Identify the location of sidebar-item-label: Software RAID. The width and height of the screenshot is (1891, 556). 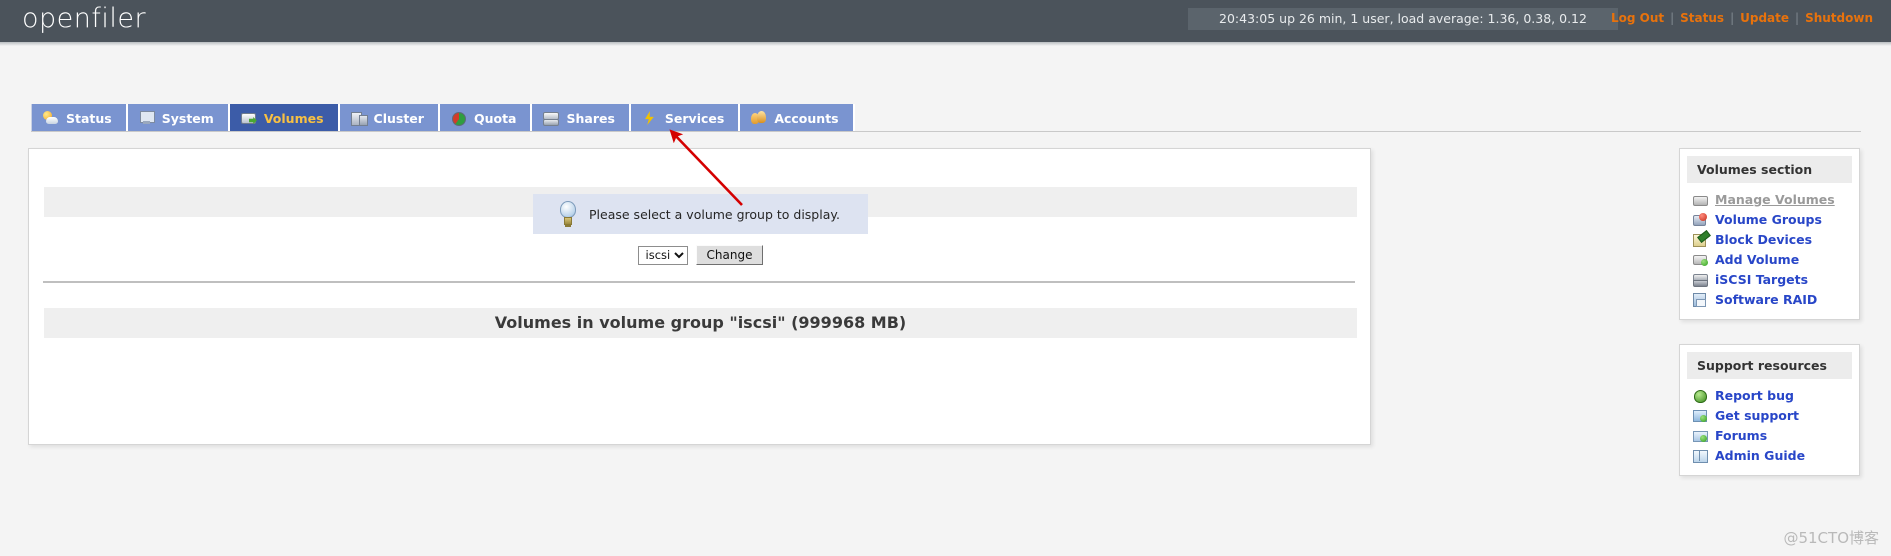
(1766, 299).